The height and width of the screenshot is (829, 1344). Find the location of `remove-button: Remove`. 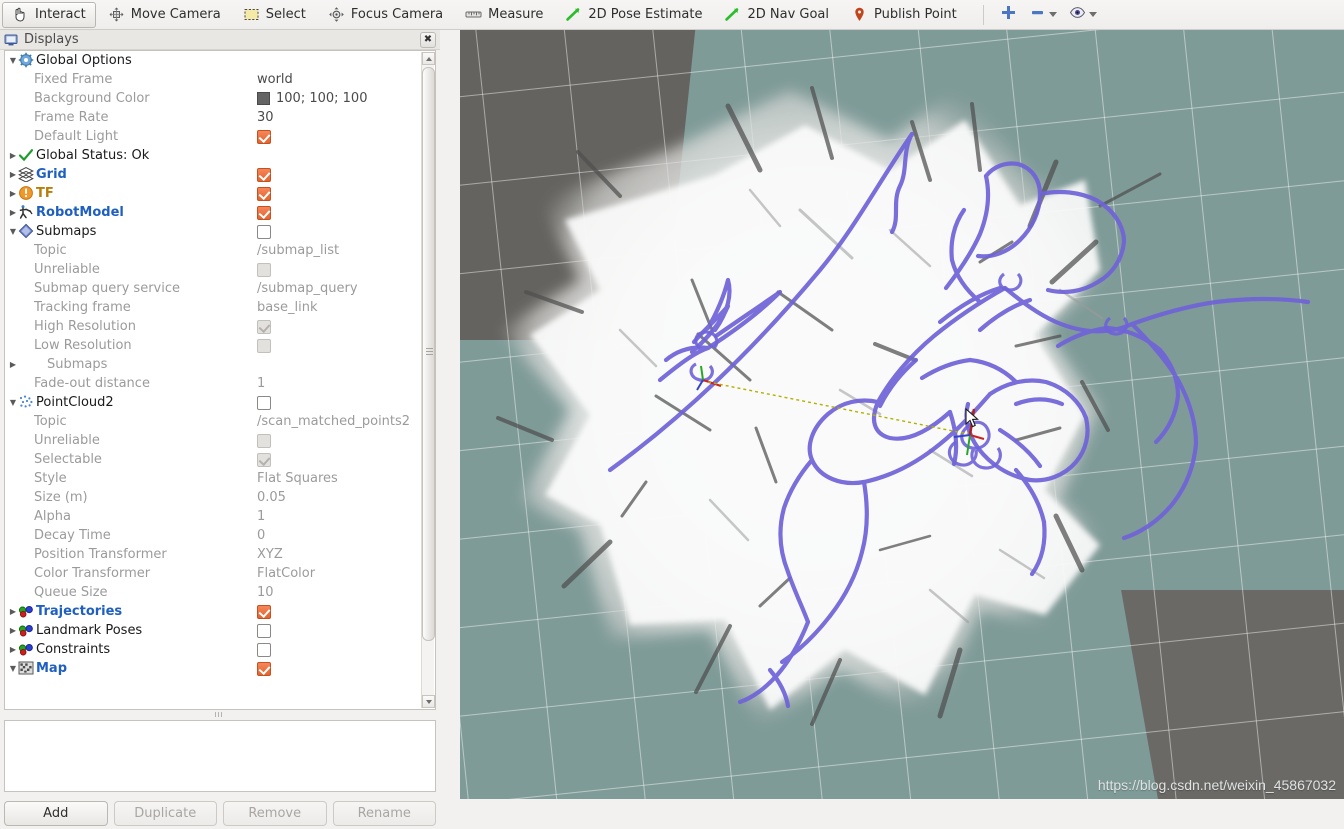

remove-button: Remove is located at coordinates (275, 813).